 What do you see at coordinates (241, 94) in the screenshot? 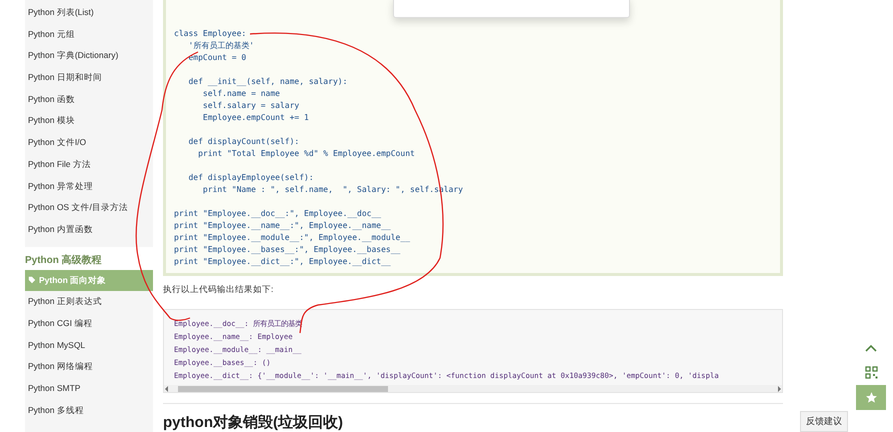
I see `code-line: self.name = name` at bounding box center [241, 94].